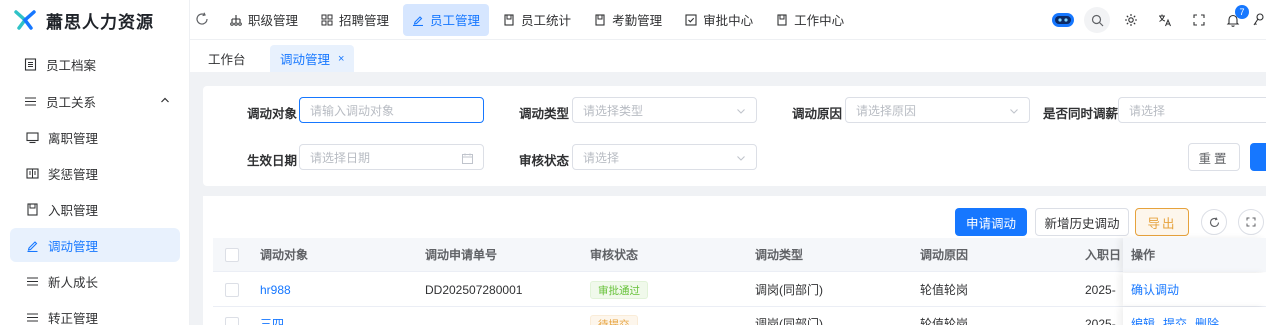 The image size is (1266, 325). I want to click on sidebar-item-label: 员工档案, so click(71, 65).